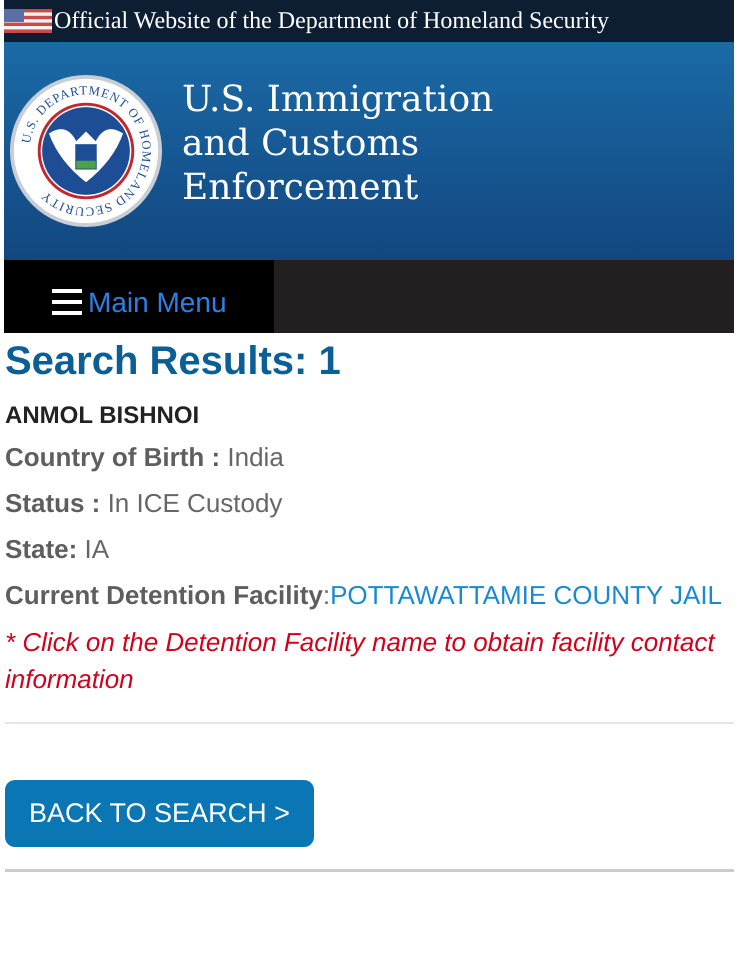 This screenshot has width=738, height=959. I want to click on back-to-search-button: BACK TO SEARCH >, so click(159, 813).